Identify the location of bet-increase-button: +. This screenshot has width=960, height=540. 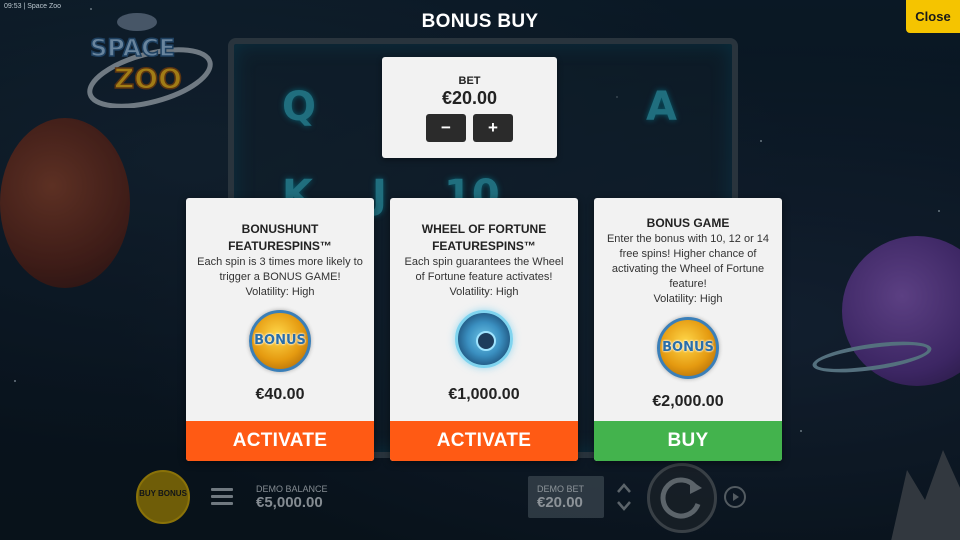
(493, 128).